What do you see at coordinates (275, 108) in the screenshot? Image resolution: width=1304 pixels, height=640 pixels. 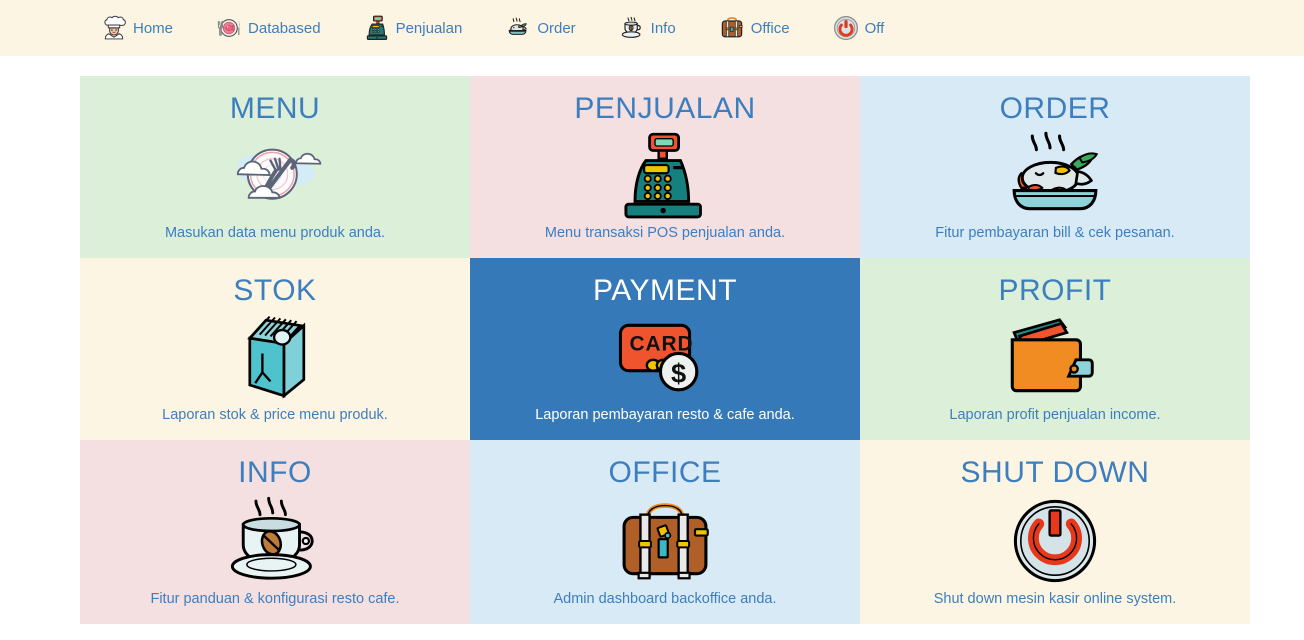 I see `tile-title: MENU` at bounding box center [275, 108].